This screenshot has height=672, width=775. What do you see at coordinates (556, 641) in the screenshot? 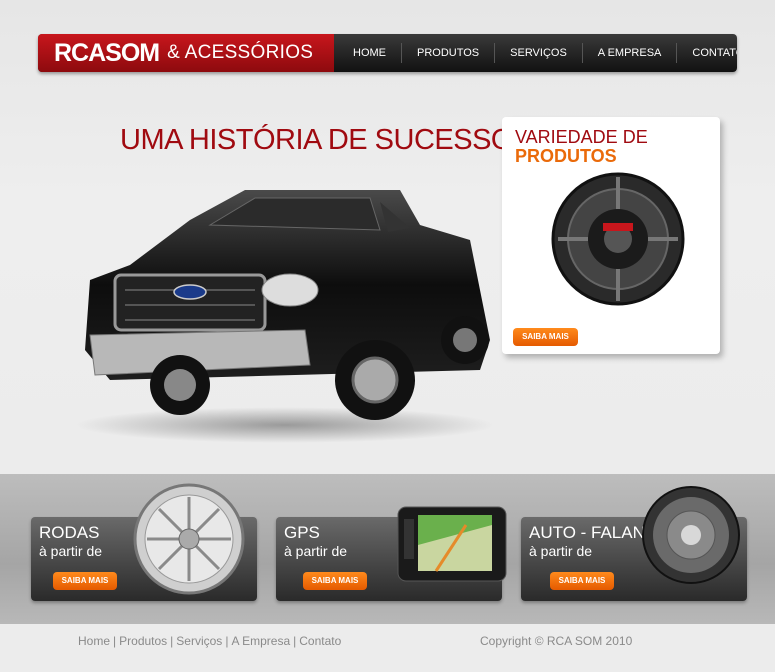
I see `copyright: Copyright © RCA SOM 2010` at bounding box center [556, 641].